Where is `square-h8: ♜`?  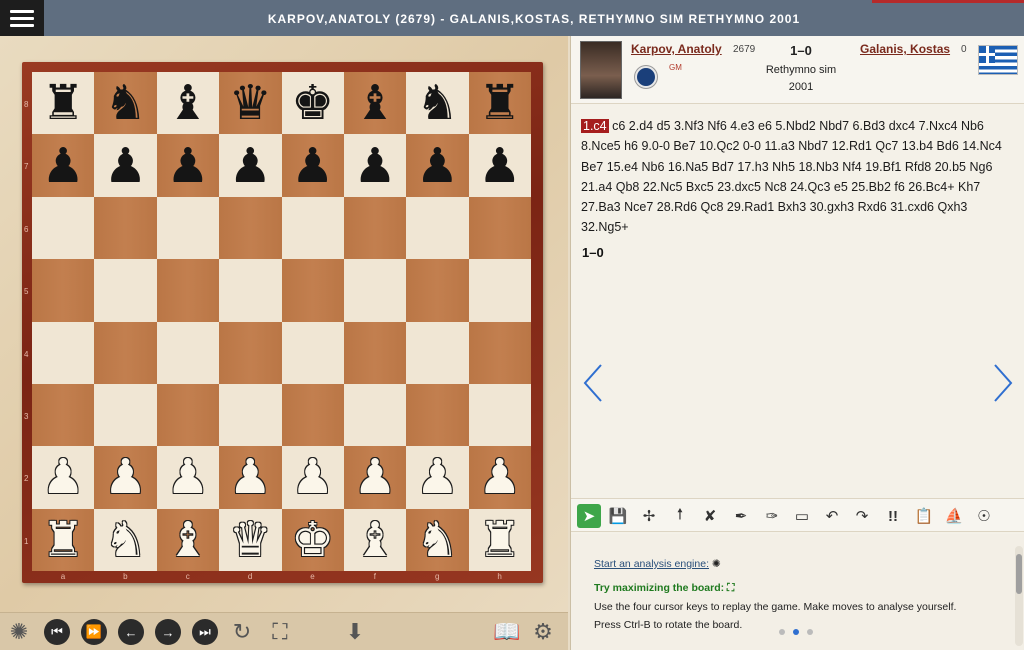
square-h8: ♜ is located at coordinates (499, 103).